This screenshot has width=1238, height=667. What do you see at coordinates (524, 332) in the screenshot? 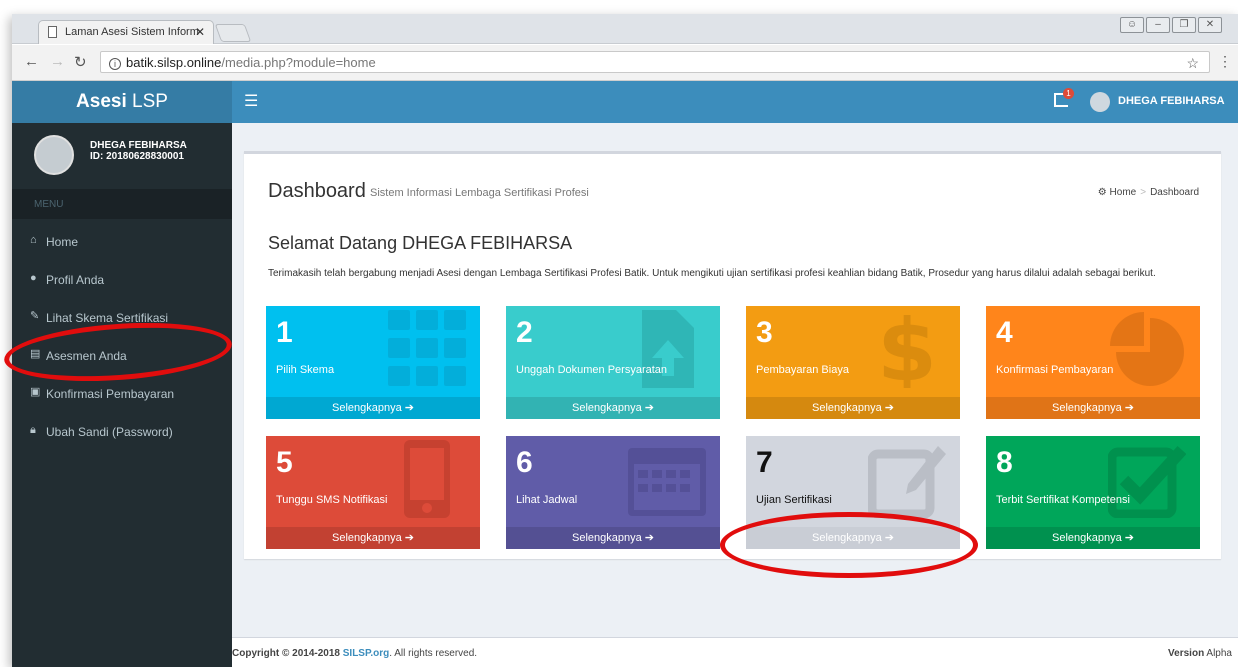
I see `tile-number: 2` at bounding box center [524, 332].